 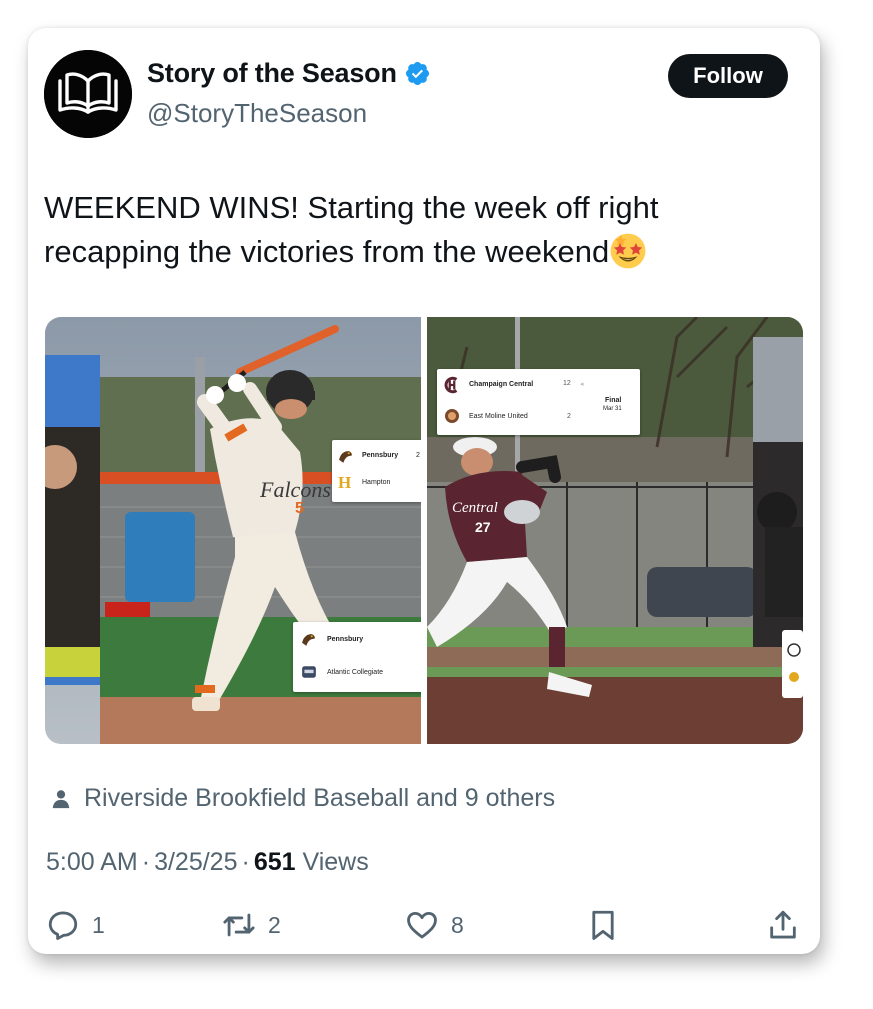 I want to click on bookmark-icon, so click(x=603, y=925).